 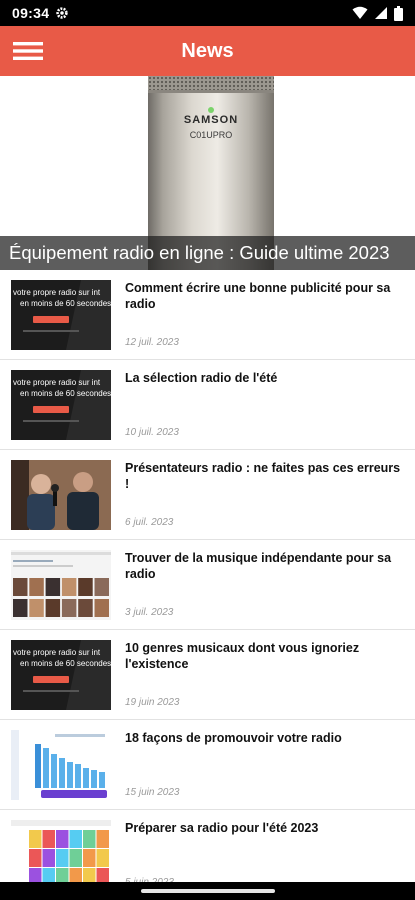 I want to click on status-icons, so click(x=377, y=13).